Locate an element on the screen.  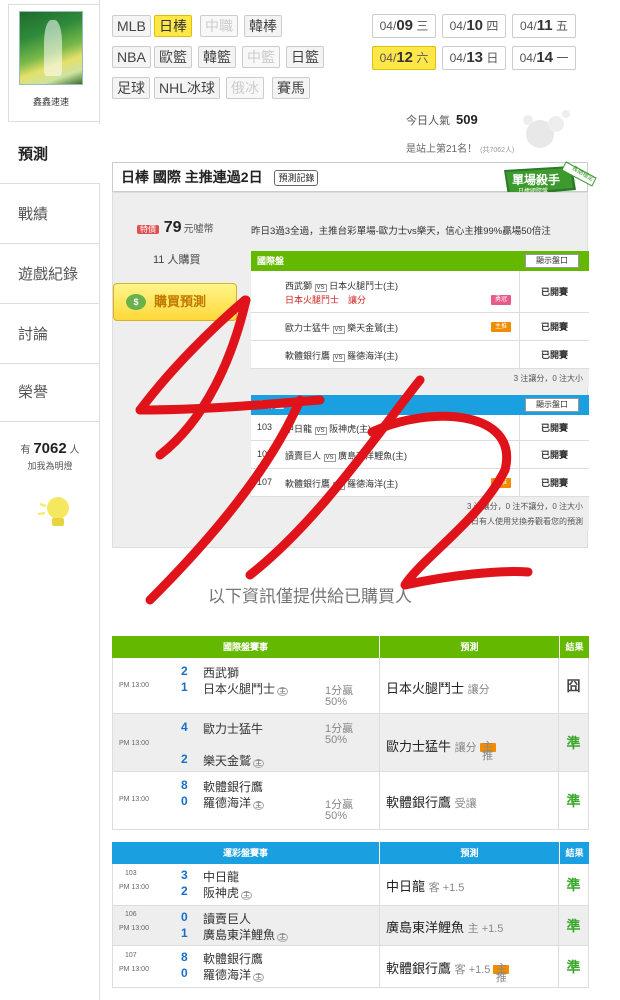
price: 特價 79 元噓幣 is located at coordinates (175, 228).